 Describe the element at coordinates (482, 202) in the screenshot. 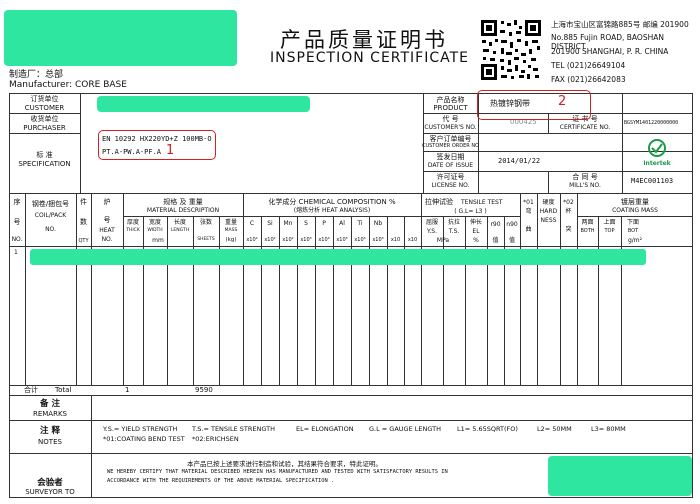

I see `col-tensile-en: TENSILE TEST` at that location.